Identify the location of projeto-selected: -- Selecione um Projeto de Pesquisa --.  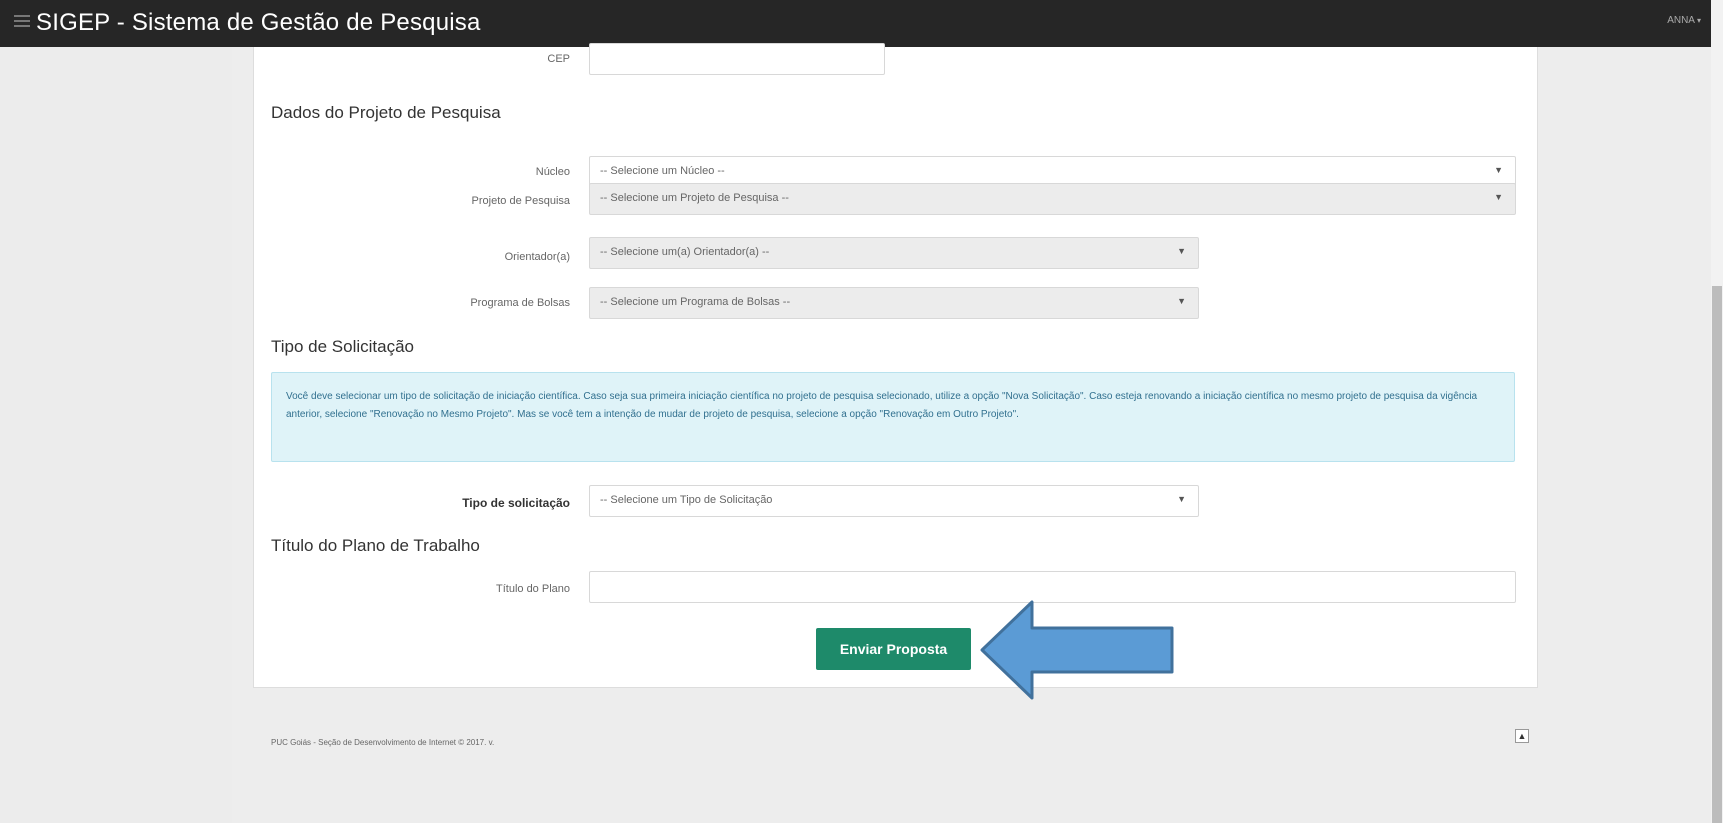
(694, 198).